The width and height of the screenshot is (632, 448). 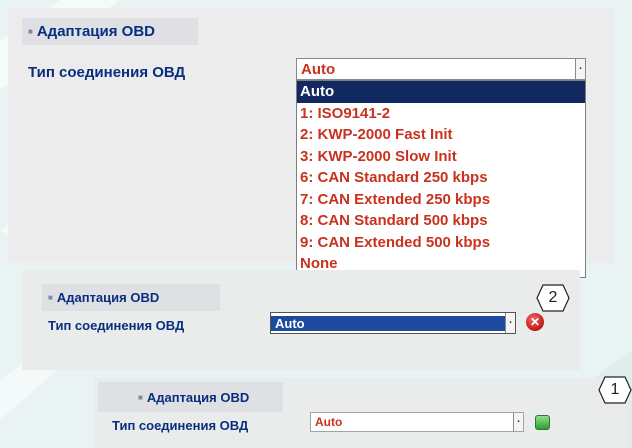 I want to click on callout-number: 2, so click(x=553, y=297).